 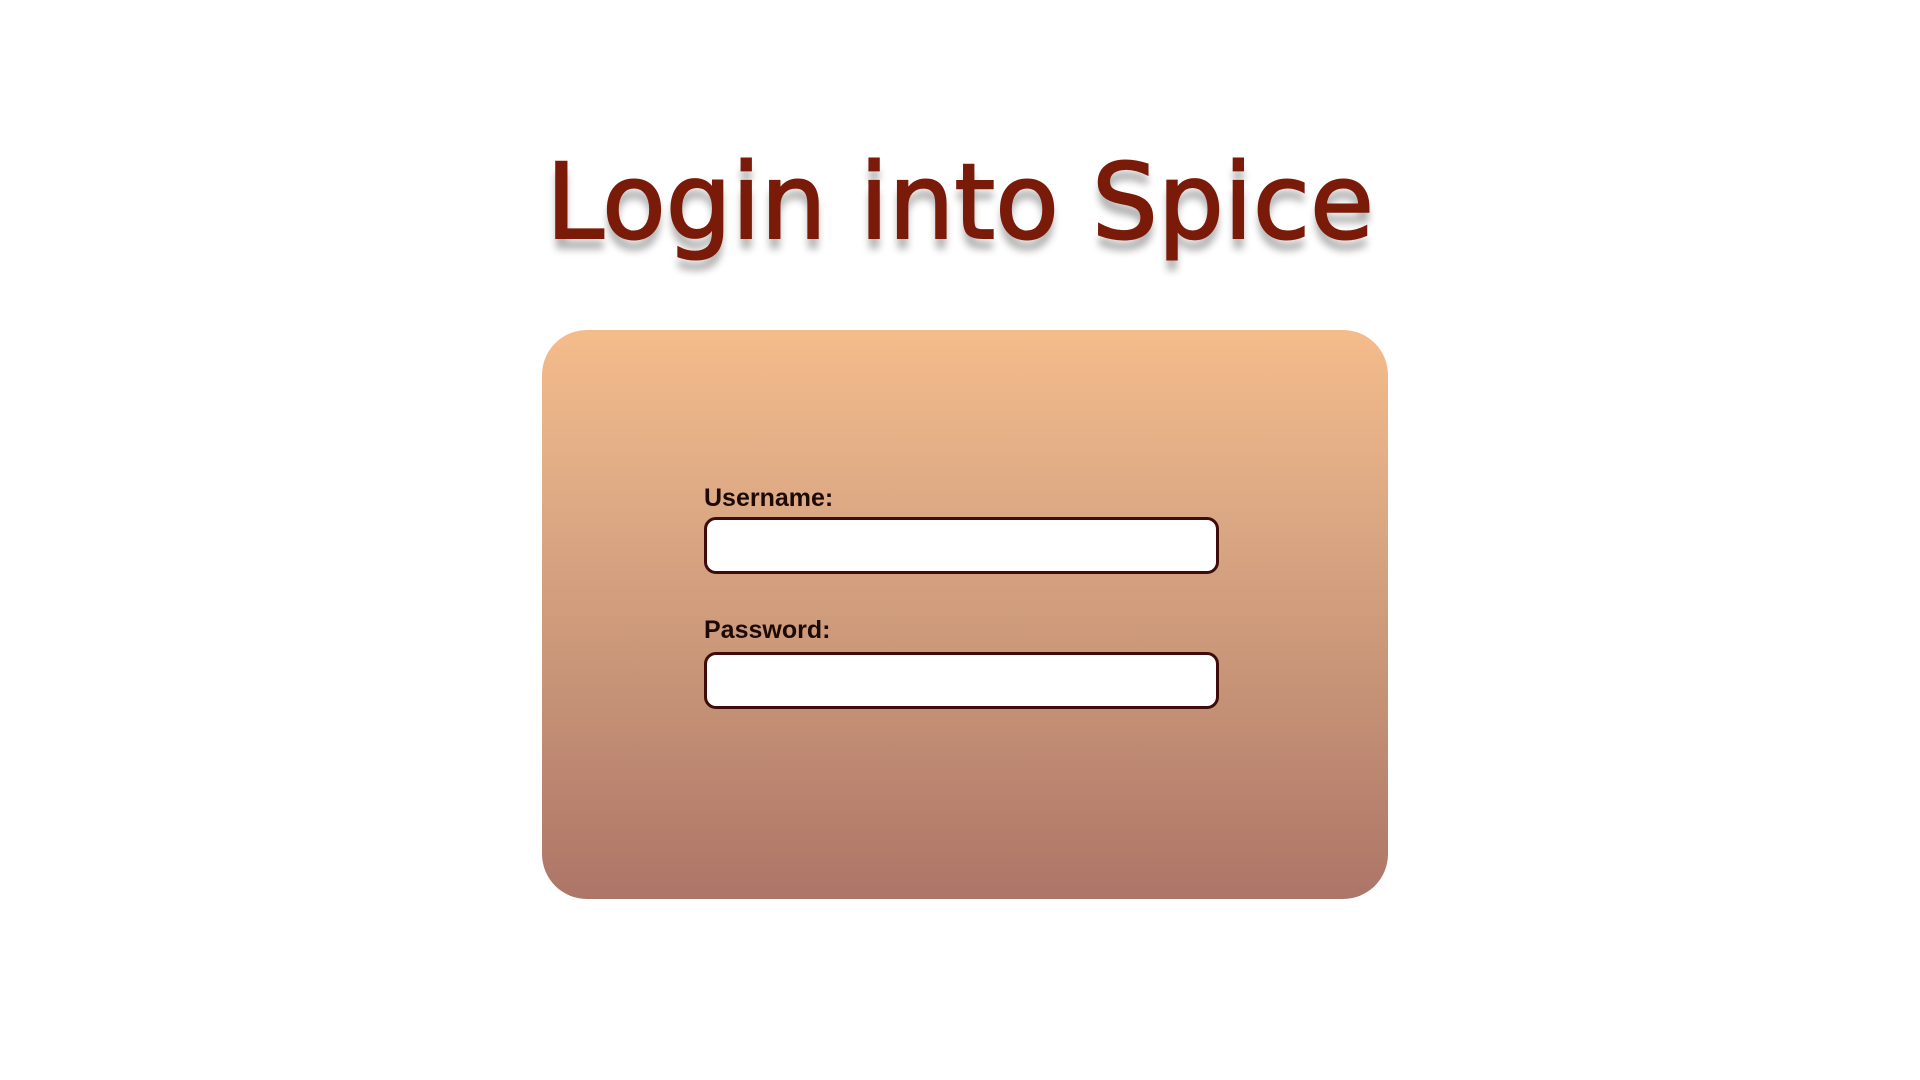 I want to click on password-label: Password:, so click(x=767, y=630).